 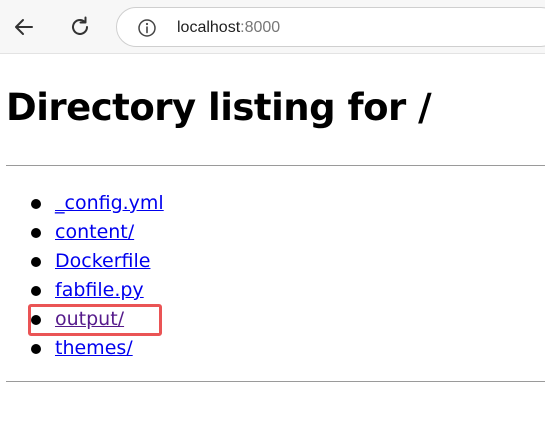 I want to click on address-bar: localhost:8000, so click(x=330, y=27).